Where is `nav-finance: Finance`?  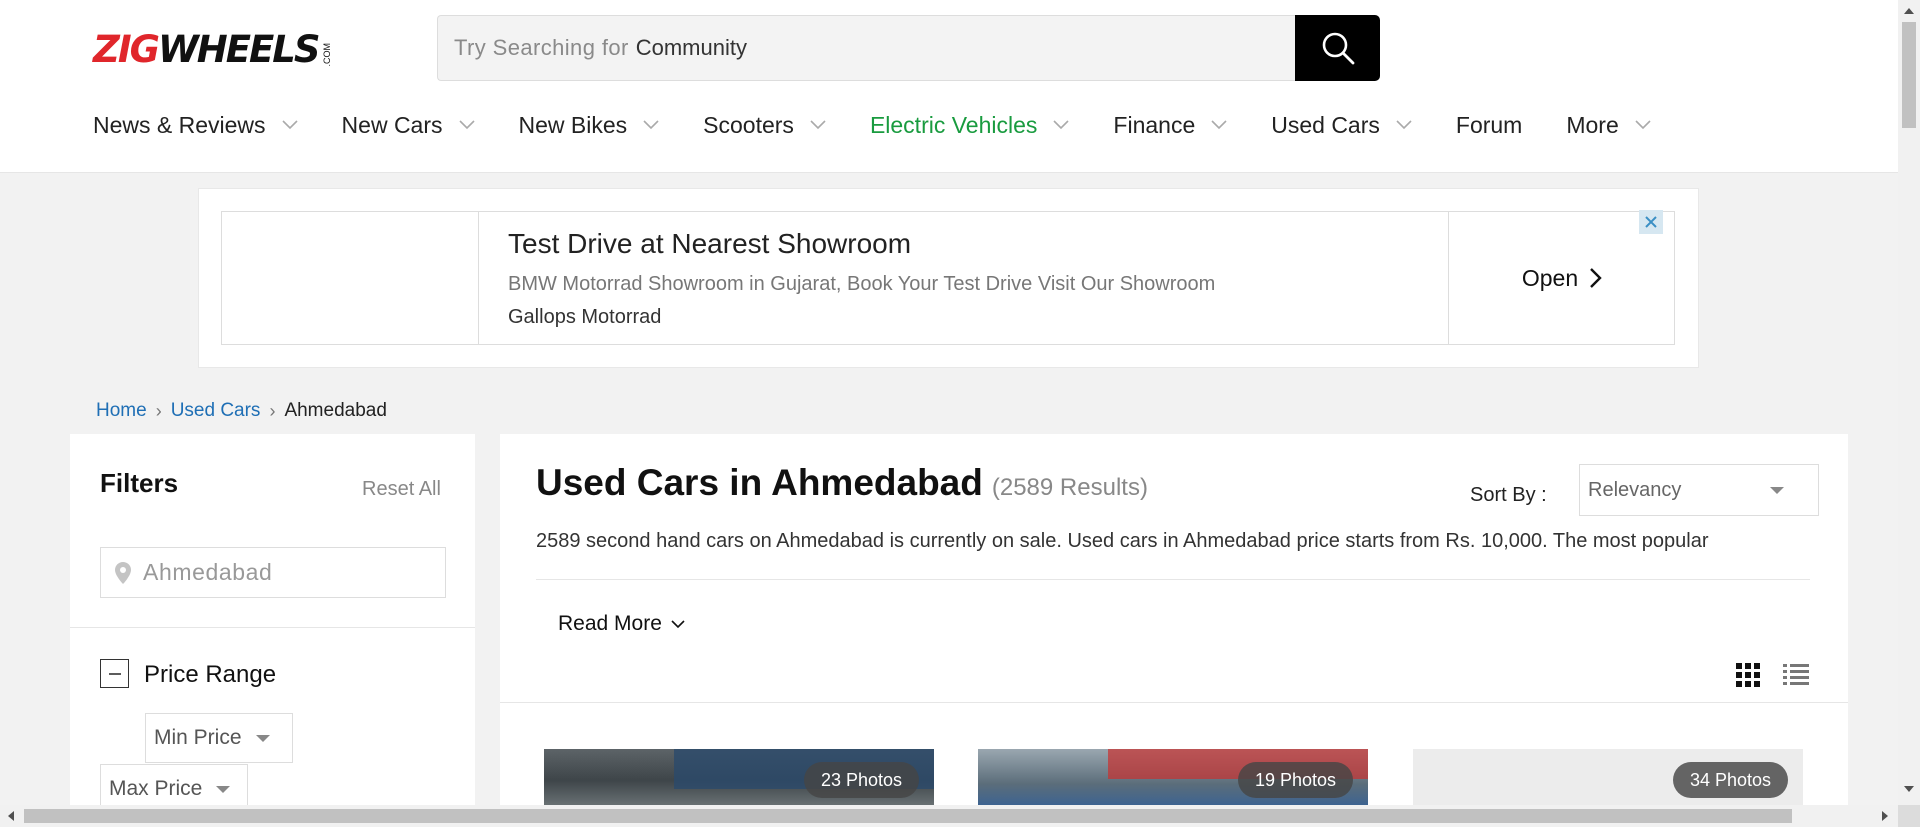
nav-finance: Finance is located at coordinates (1170, 125).